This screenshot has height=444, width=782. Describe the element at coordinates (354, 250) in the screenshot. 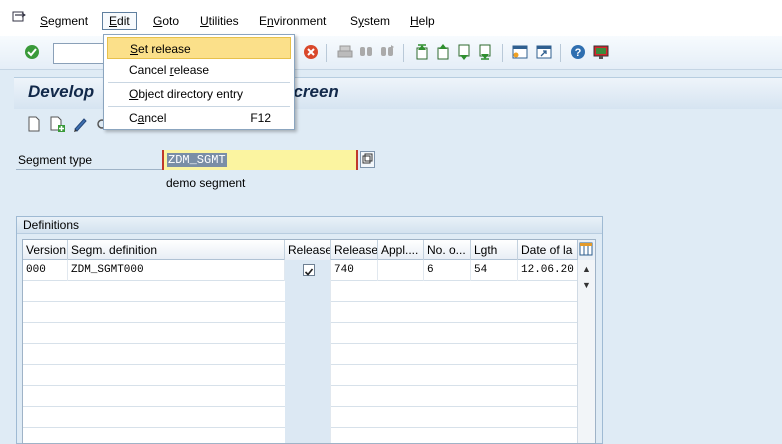

I see `col-release: Release` at that location.